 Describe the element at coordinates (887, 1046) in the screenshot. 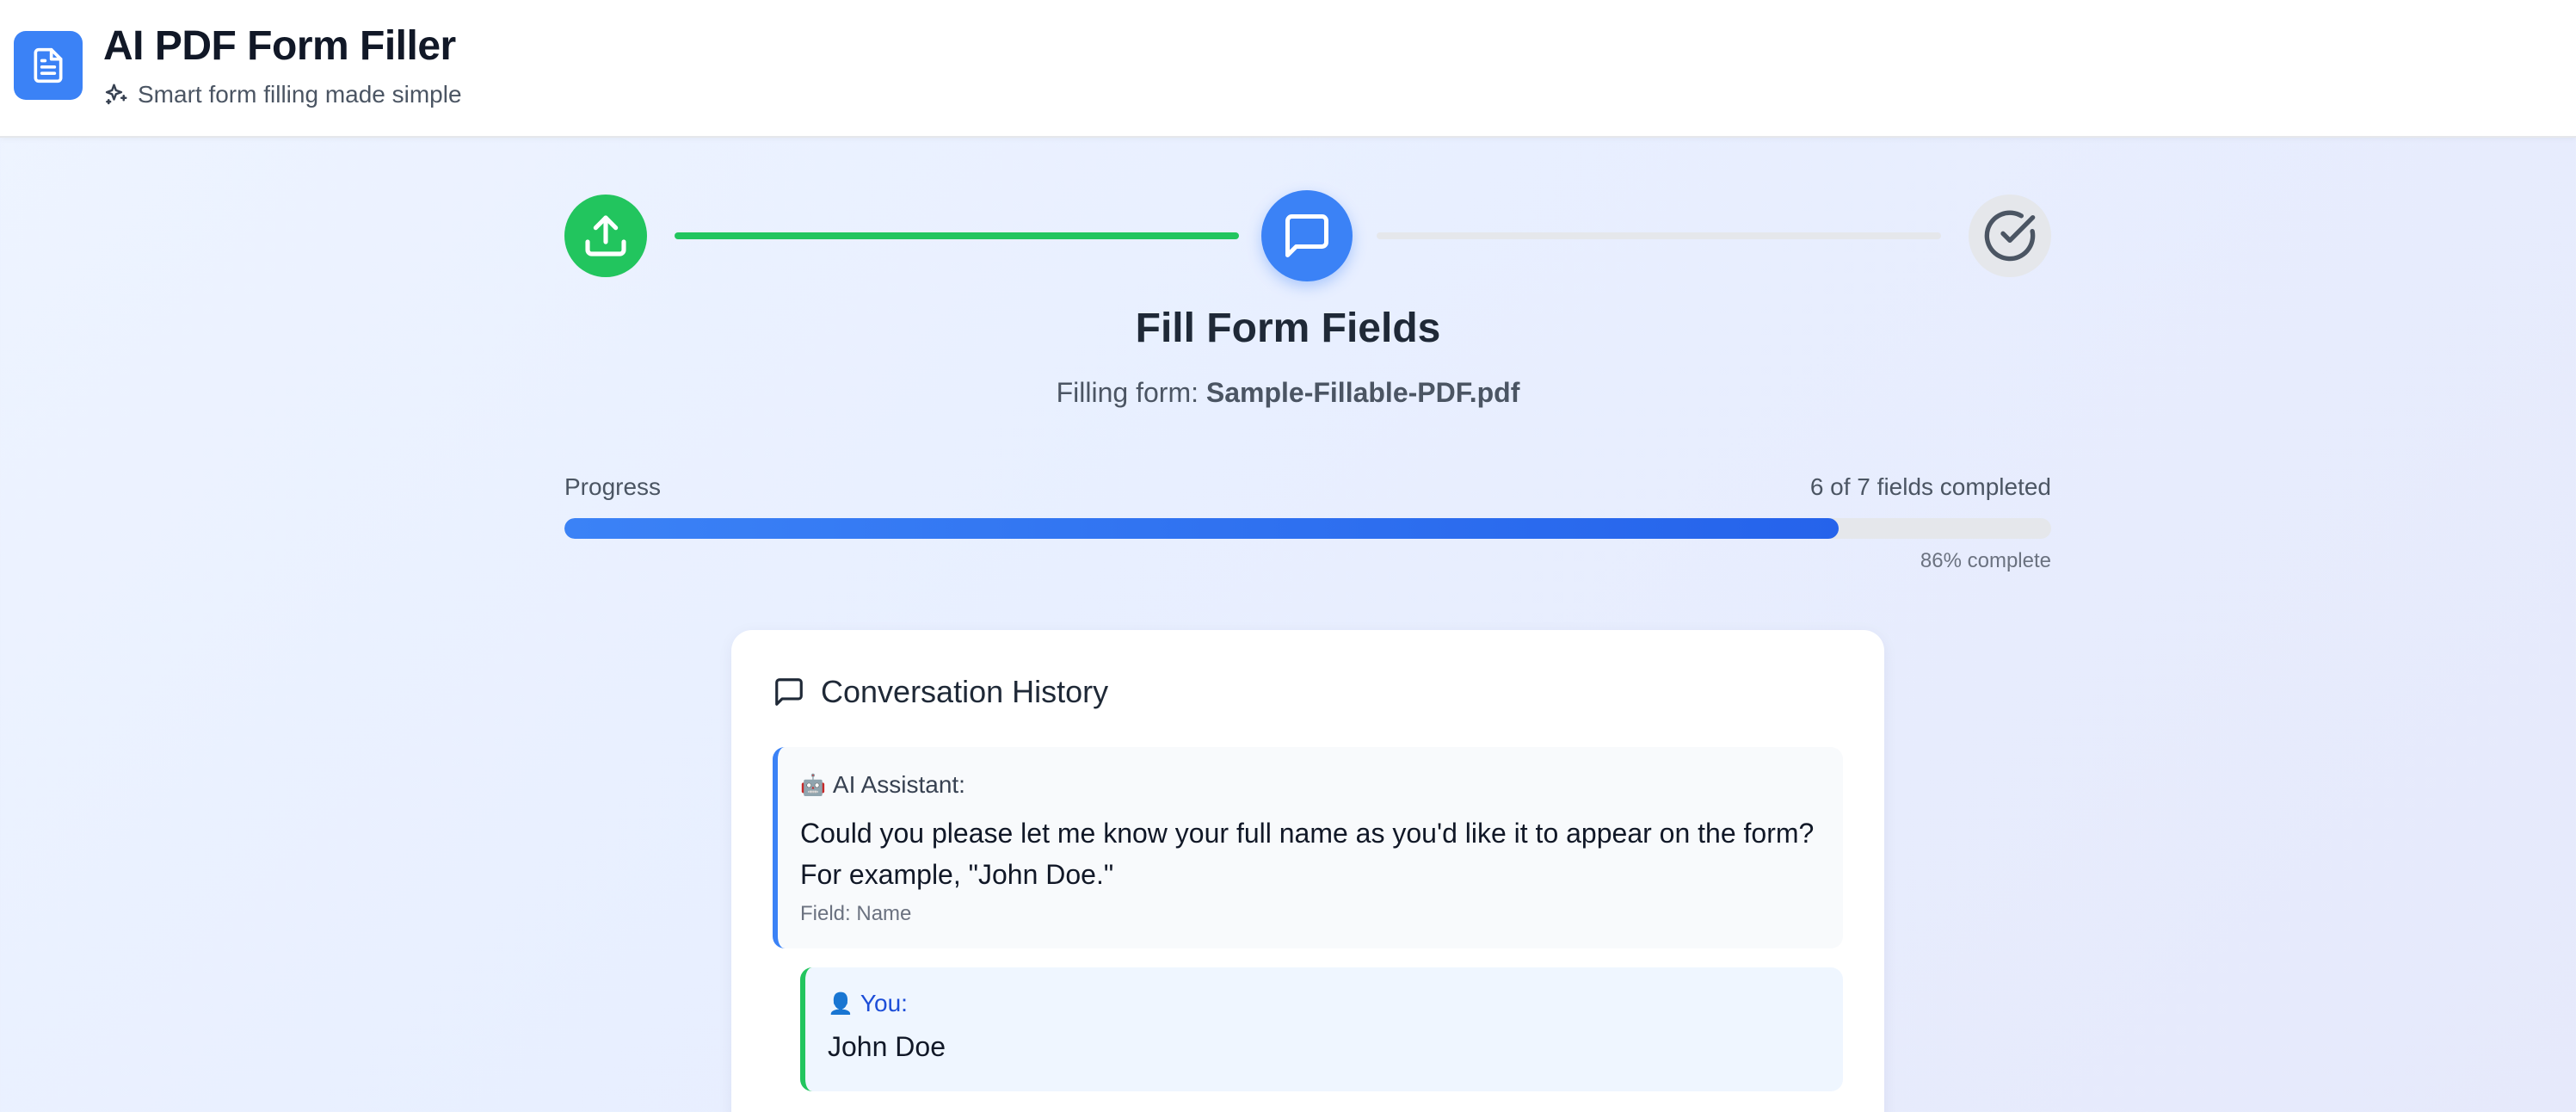

I see `user-message-text: John Doe` at that location.